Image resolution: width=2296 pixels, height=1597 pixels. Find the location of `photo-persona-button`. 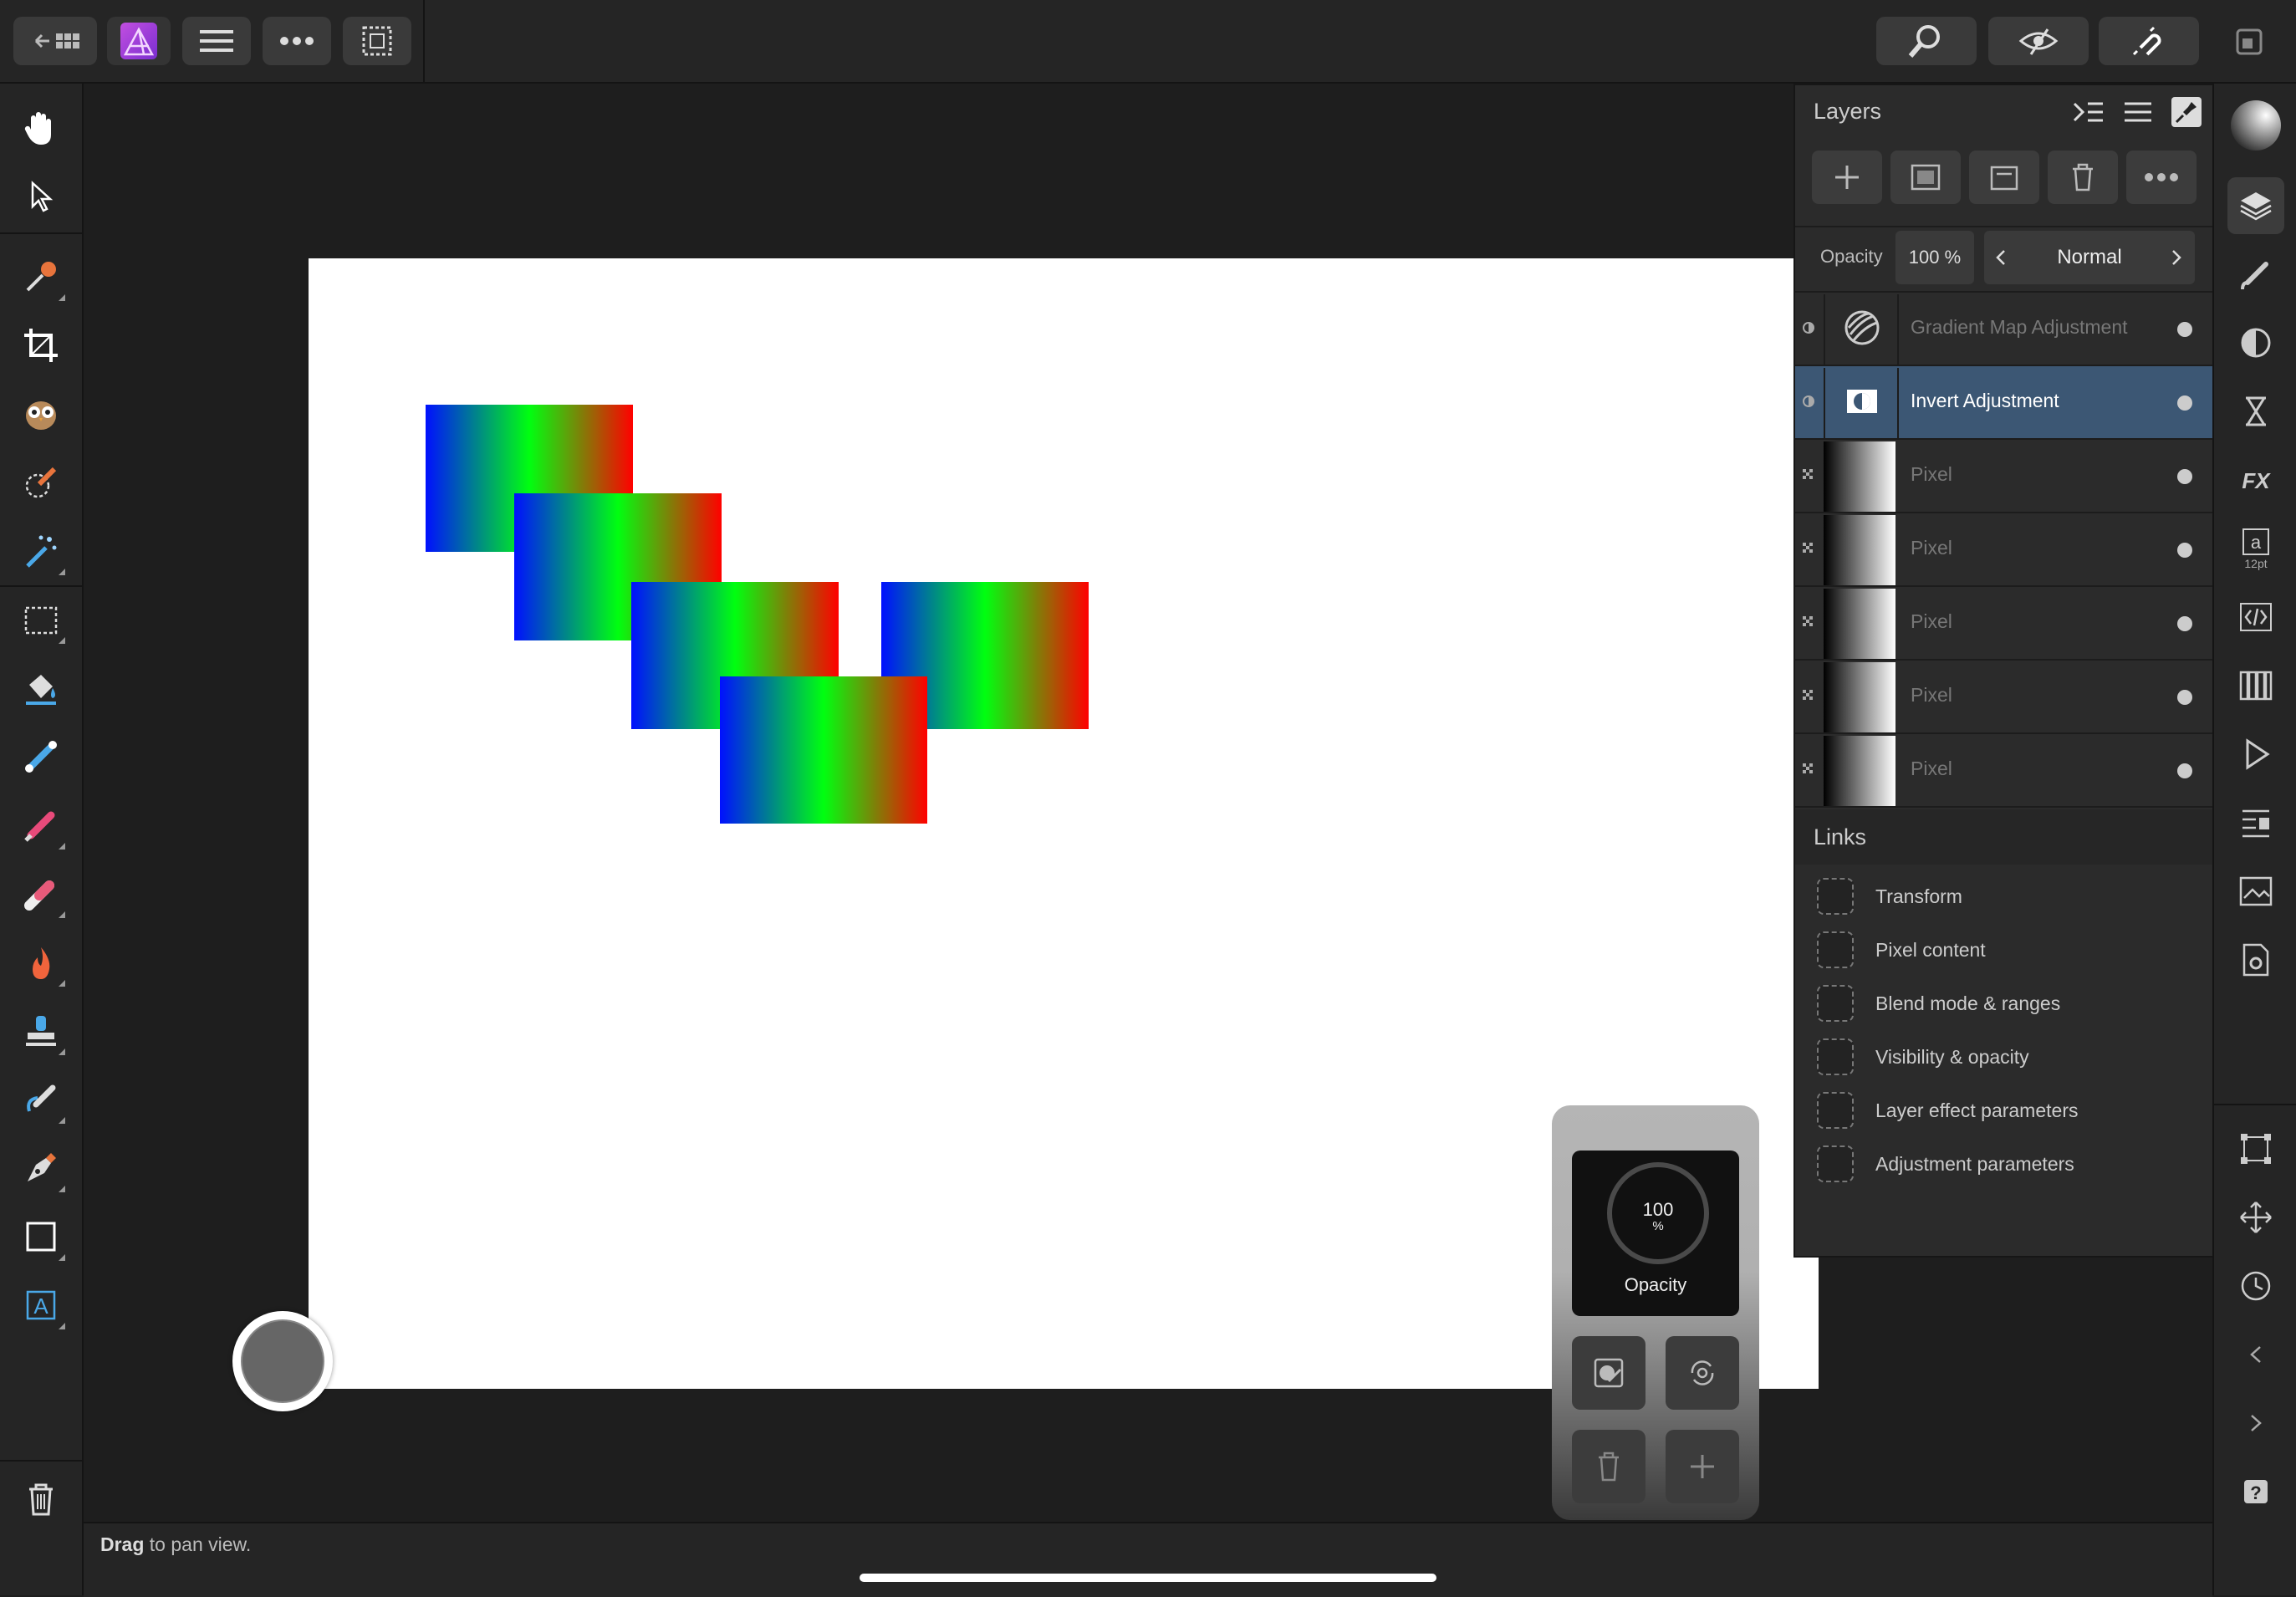

photo-persona-button is located at coordinates (139, 41).